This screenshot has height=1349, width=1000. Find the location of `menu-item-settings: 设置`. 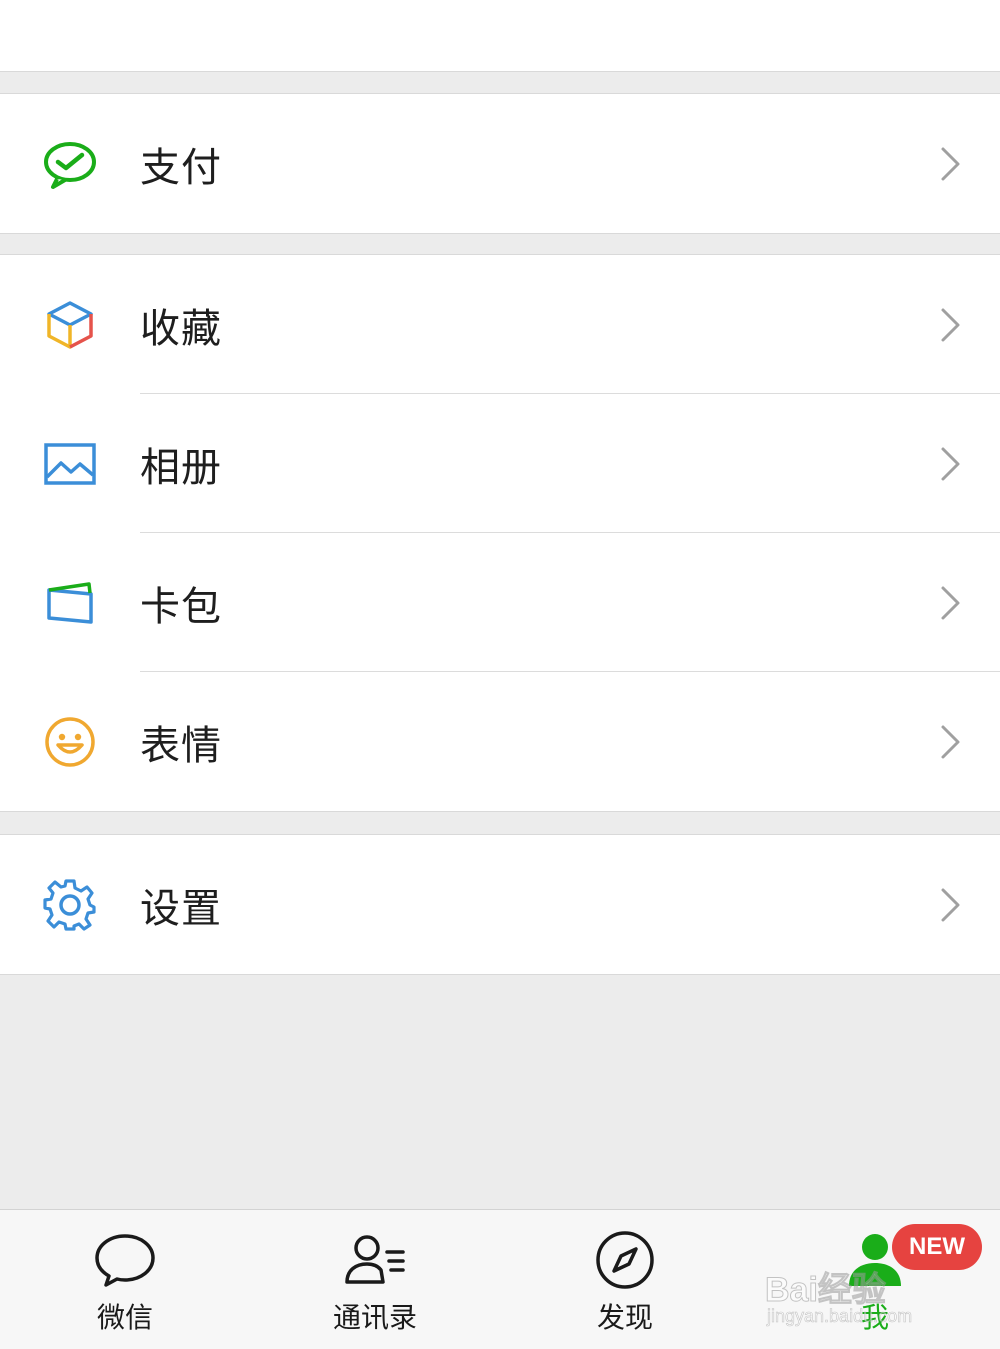

menu-item-settings: 设置 is located at coordinates (500, 904).